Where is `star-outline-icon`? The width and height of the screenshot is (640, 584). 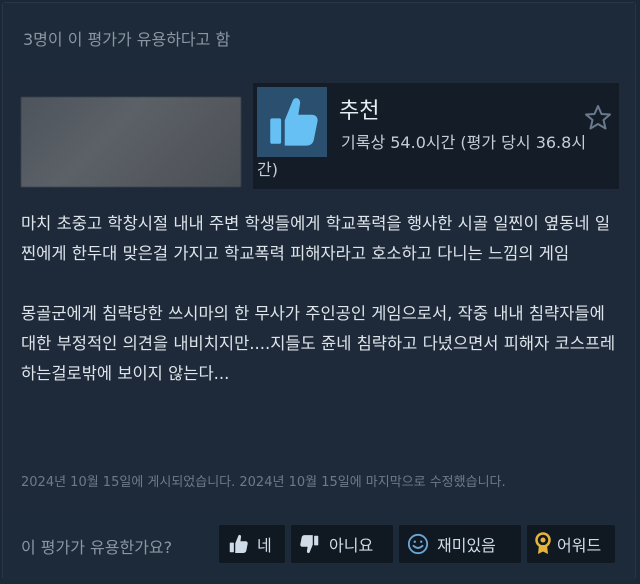
star-outline-icon is located at coordinates (598, 118).